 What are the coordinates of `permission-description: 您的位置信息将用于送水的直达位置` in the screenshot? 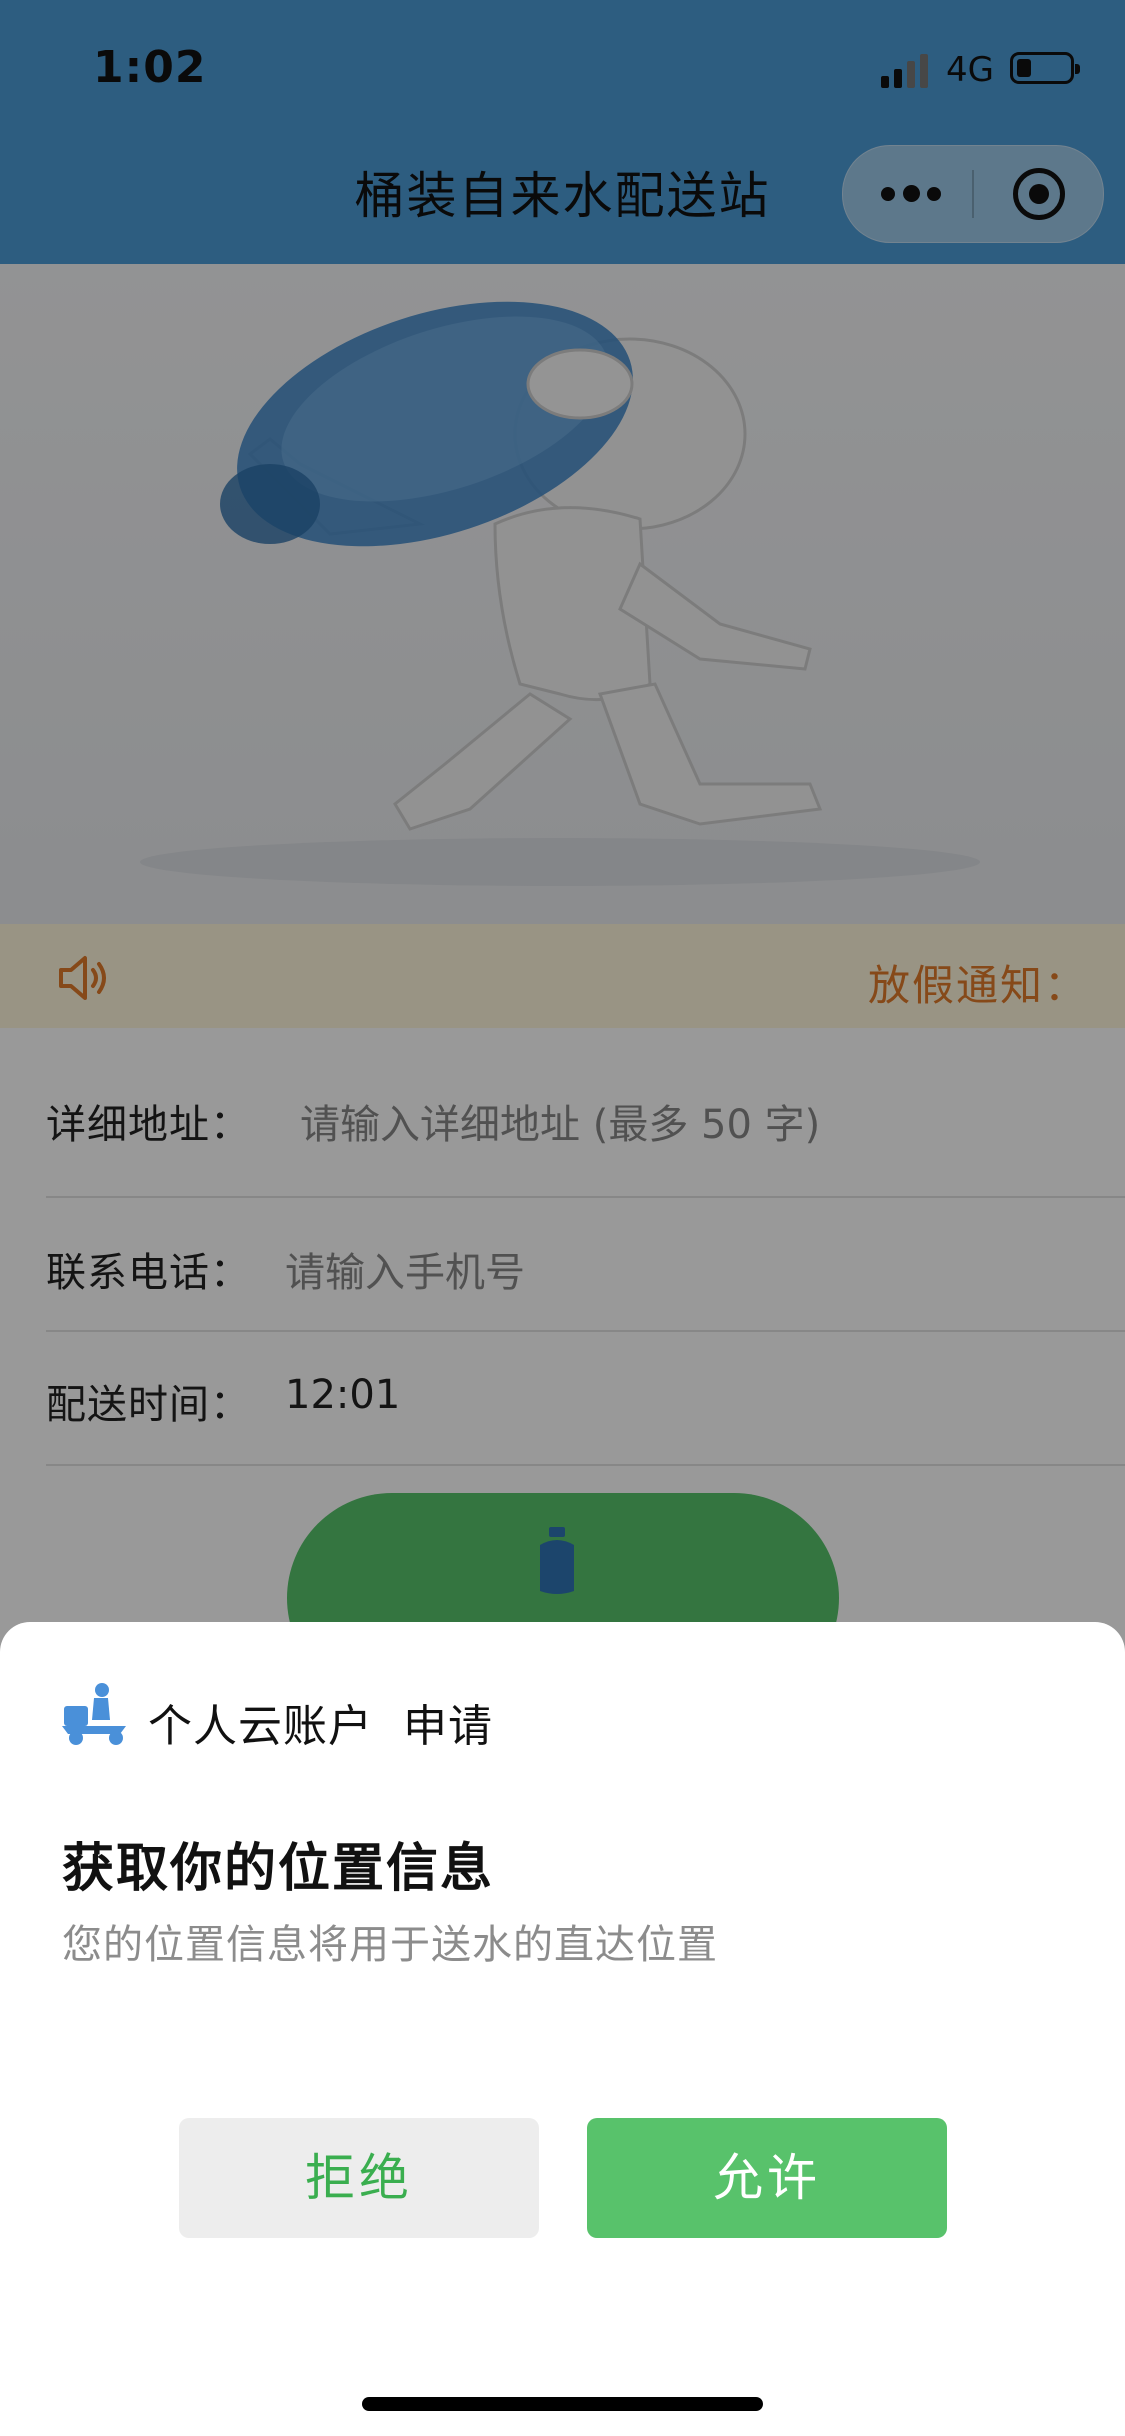 It's located at (390, 1945).